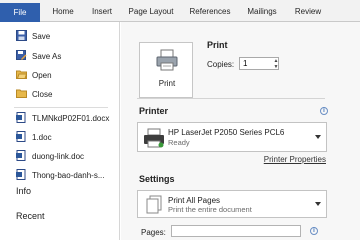 This screenshot has height=240, width=360. What do you see at coordinates (236, 231) in the screenshot?
I see `pages-input` at bounding box center [236, 231].